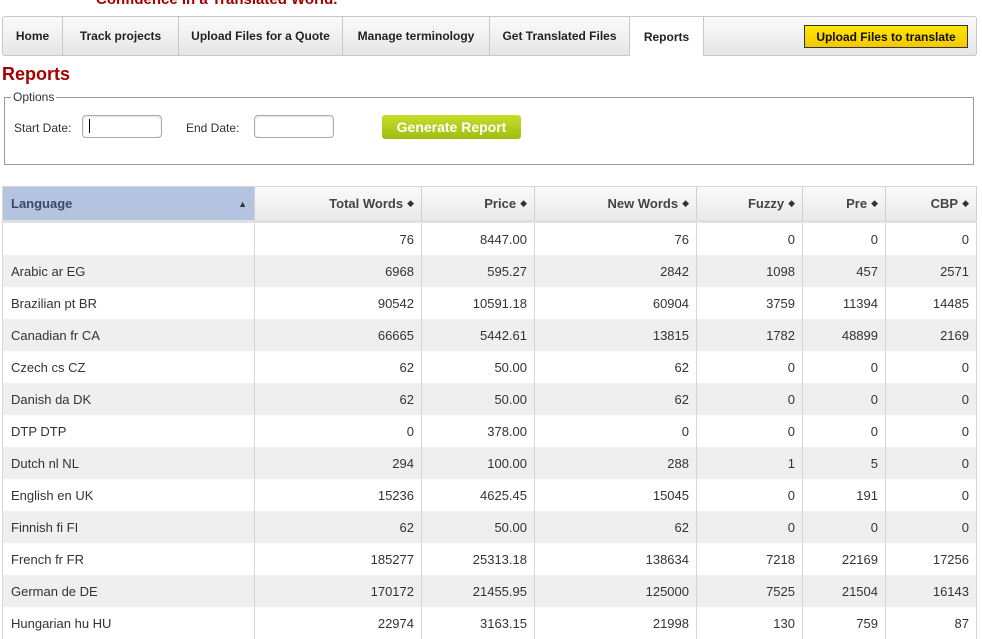  I want to click on cell-value: 48899, so click(844, 335).